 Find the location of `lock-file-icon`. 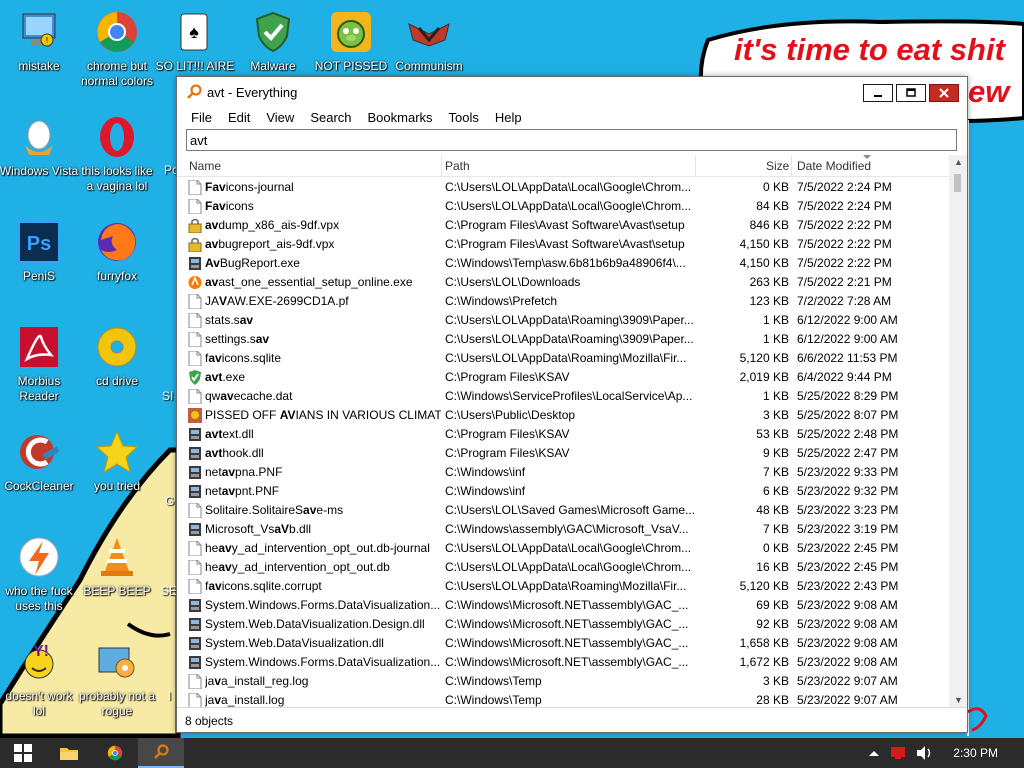

lock-file-icon is located at coordinates (195, 226).